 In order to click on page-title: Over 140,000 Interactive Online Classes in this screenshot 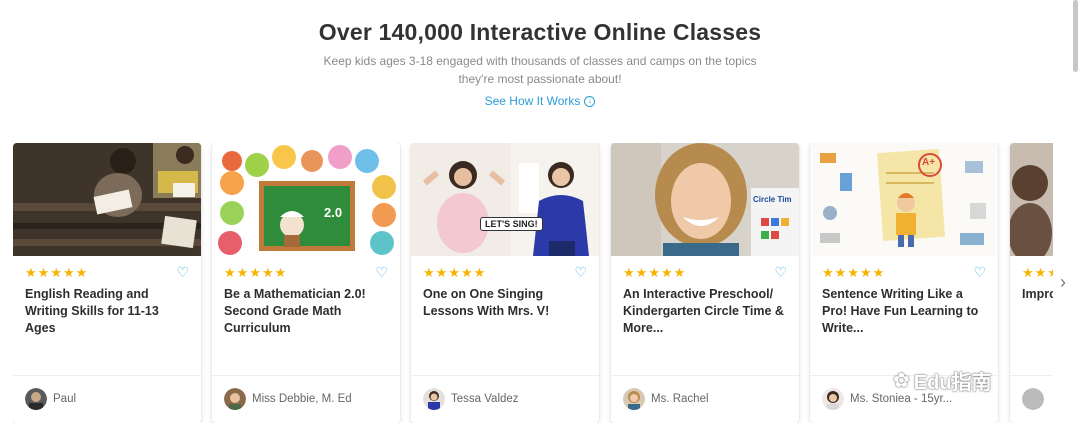, I will do `click(540, 32)`.